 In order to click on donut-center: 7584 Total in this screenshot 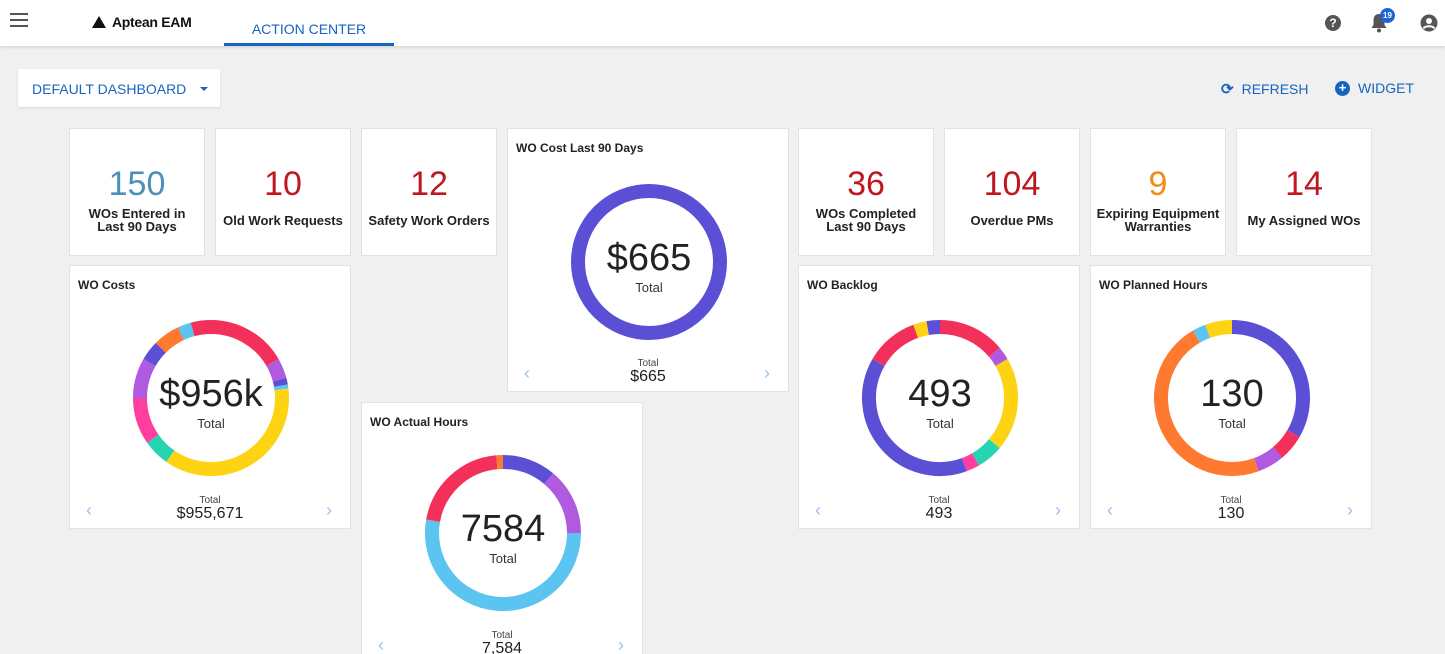, I will do `click(503, 537)`.